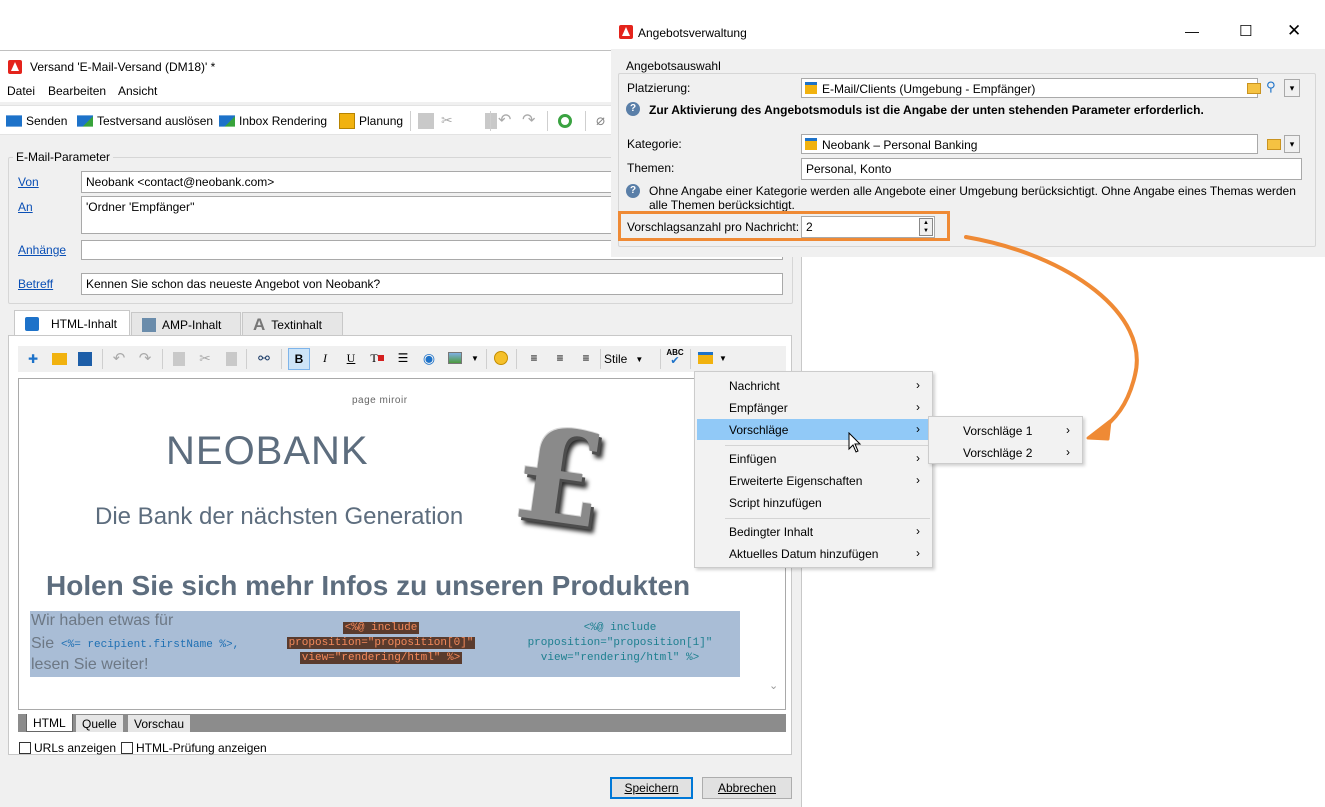 The height and width of the screenshot is (807, 1325). What do you see at coordinates (813, 531) in the screenshot?
I see `menu-item-conditional-content: Bedingter Inhalt ›` at bounding box center [813, 531].